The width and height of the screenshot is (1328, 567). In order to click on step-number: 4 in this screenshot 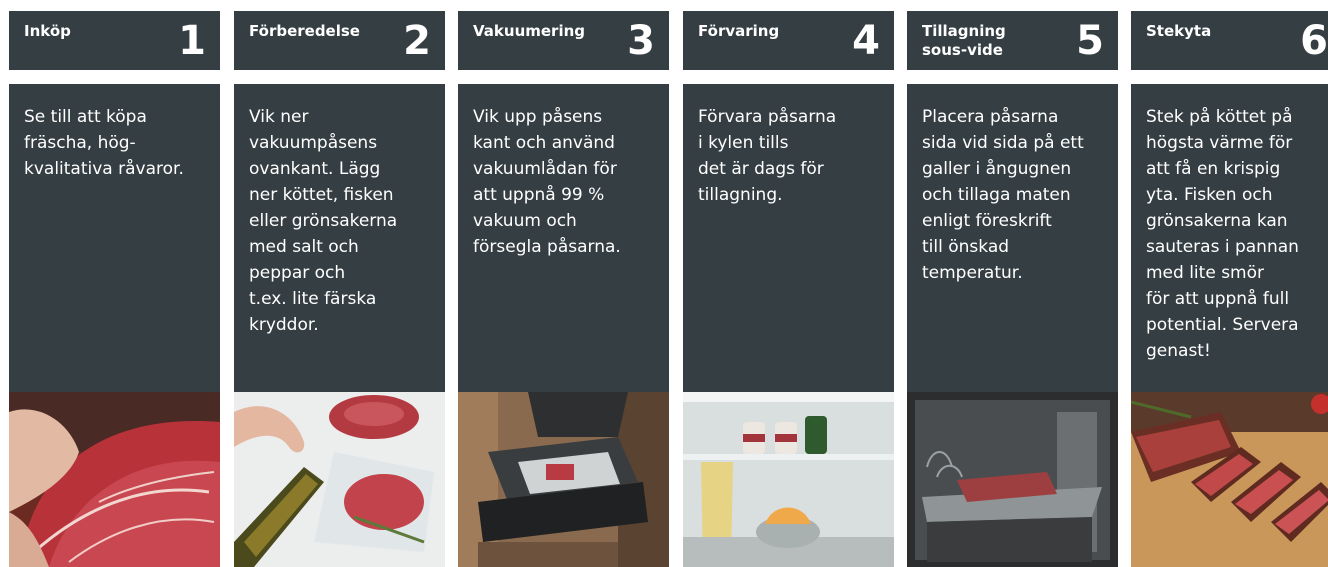, I will do `click(866, 41)`.